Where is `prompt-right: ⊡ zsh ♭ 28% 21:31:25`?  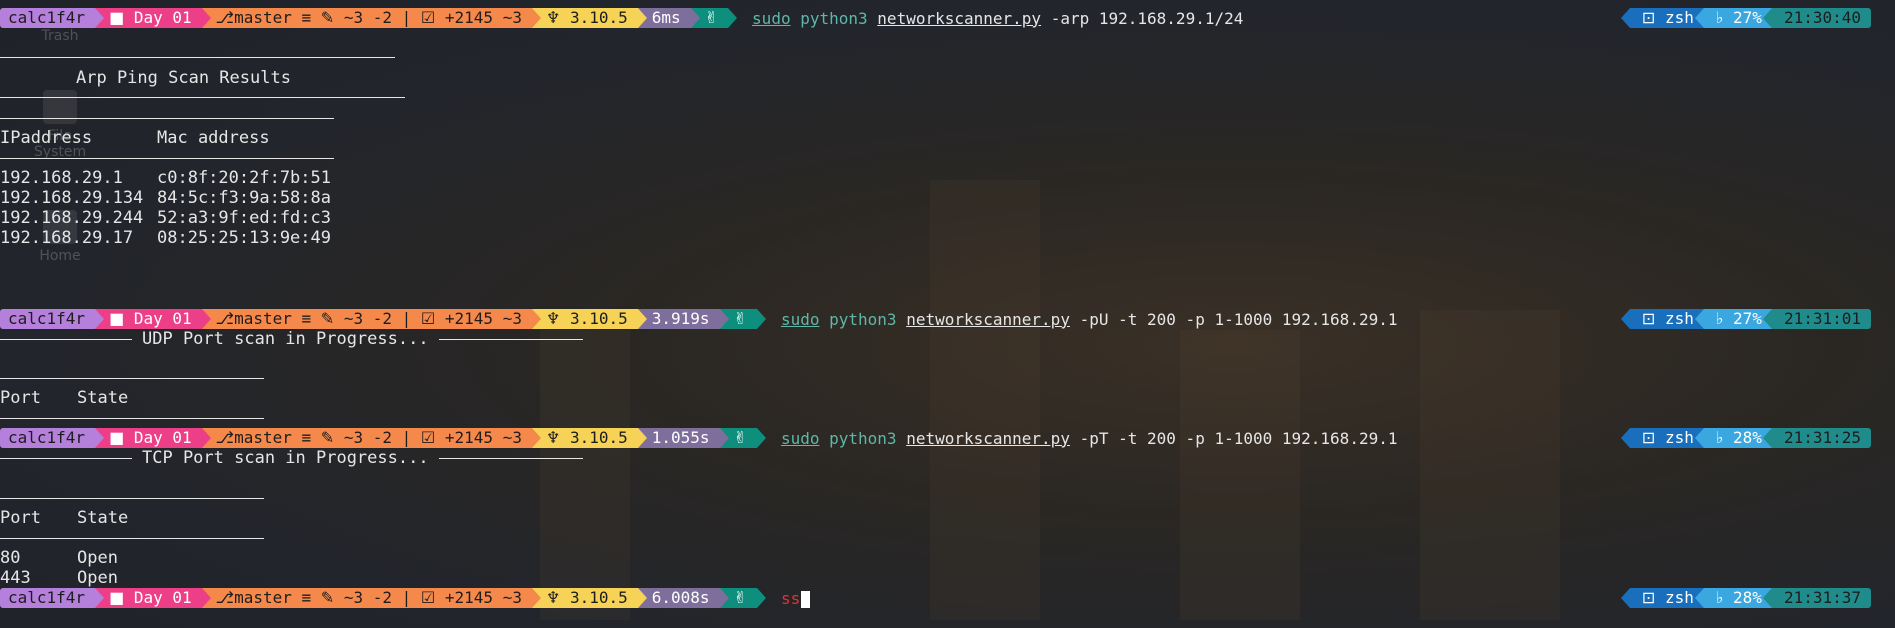
prompt-right: ⊡ zsh ♭ 28% 21:31:25 is located at coordinates (1745, 438).